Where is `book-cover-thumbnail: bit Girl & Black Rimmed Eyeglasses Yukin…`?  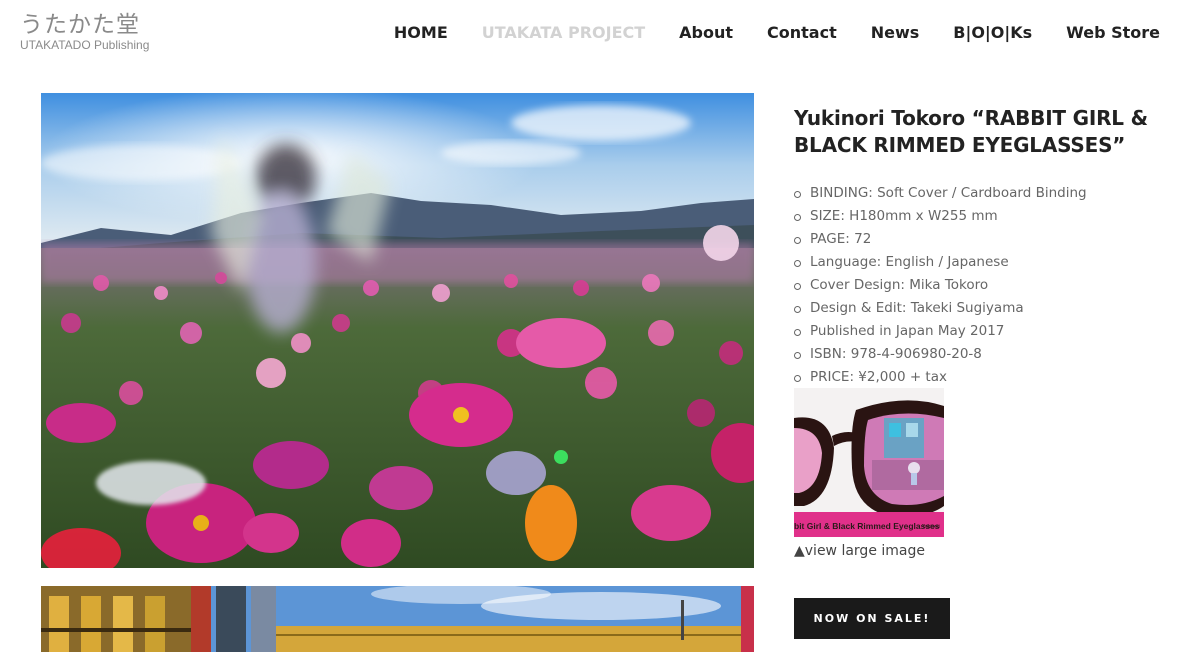 book-cover-thumbnail: bit Girl & Black Rimmed Eyeglasses Yukin… is located at coordinates (869, 462).